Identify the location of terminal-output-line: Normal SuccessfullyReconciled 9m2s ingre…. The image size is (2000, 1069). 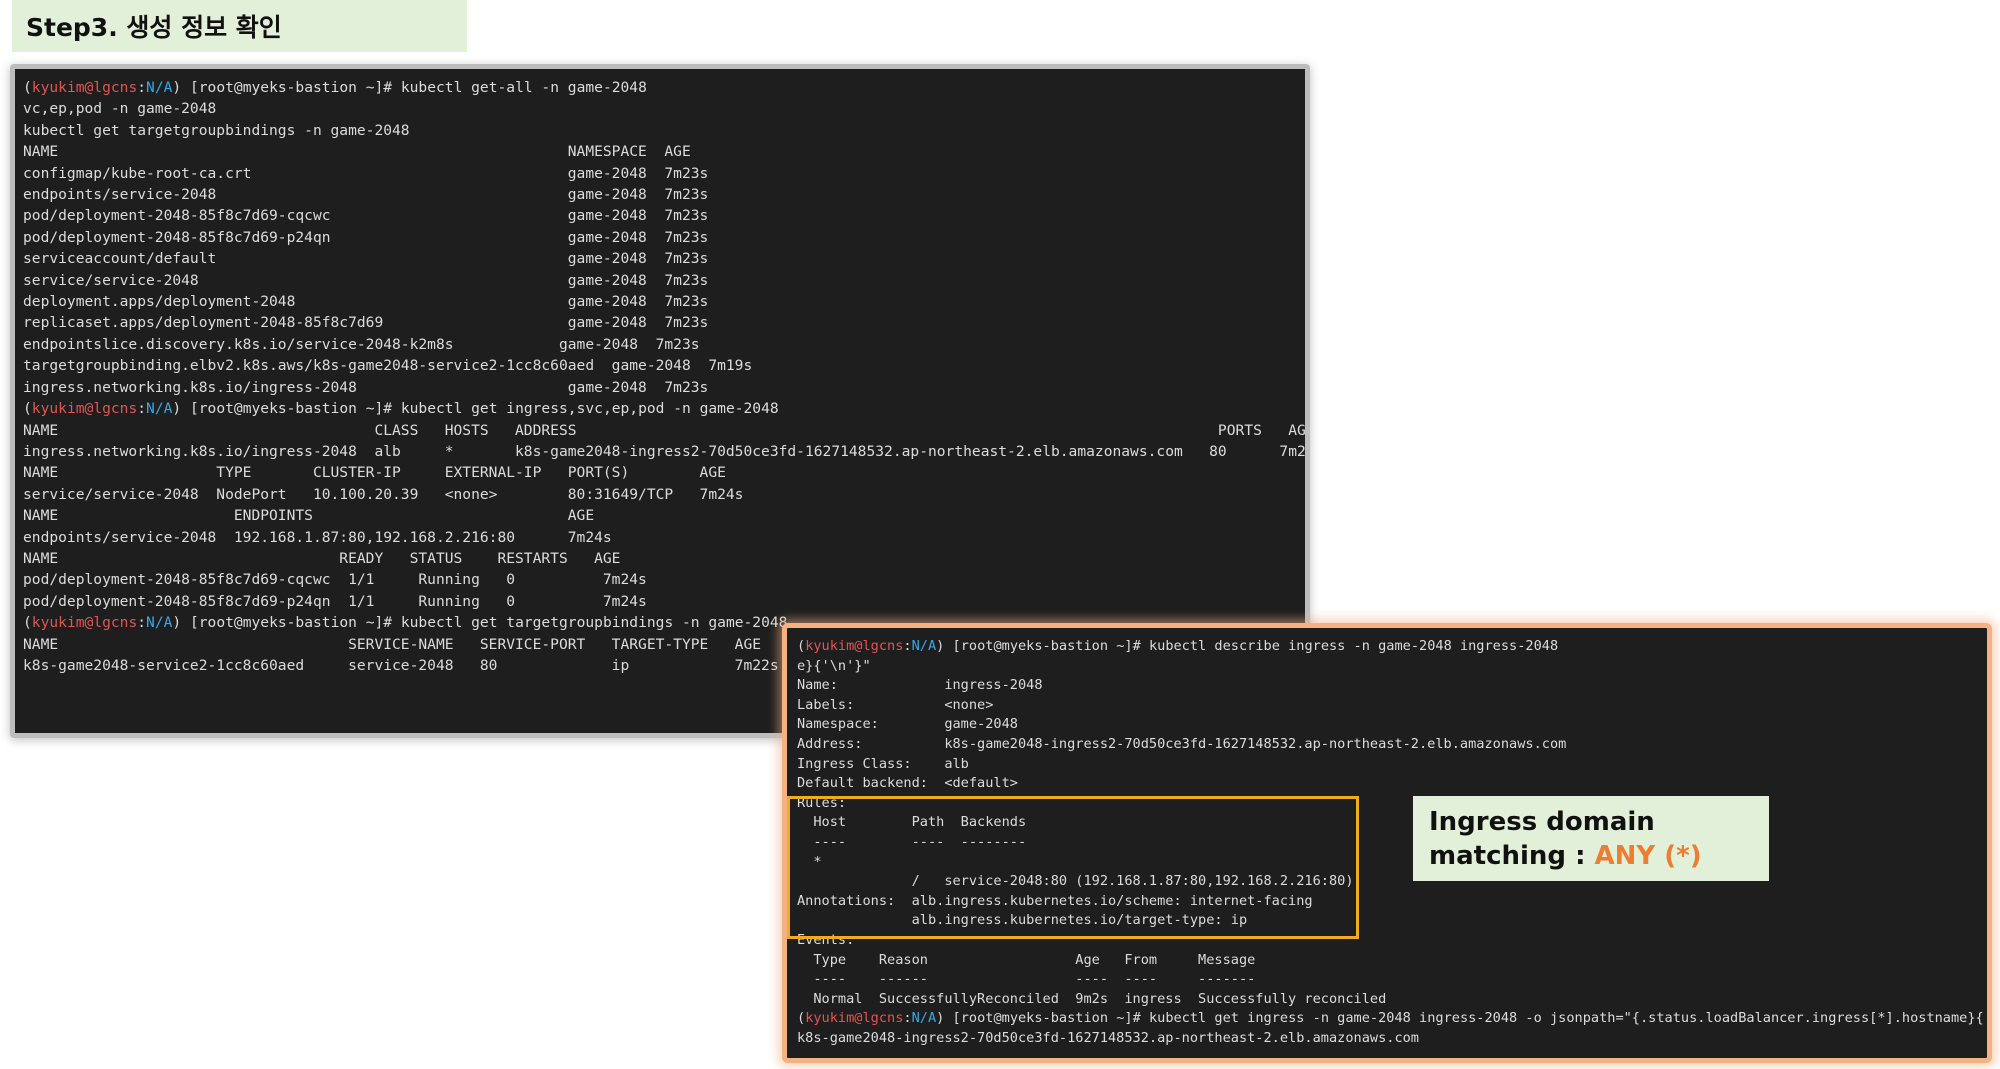
(1092, 998).